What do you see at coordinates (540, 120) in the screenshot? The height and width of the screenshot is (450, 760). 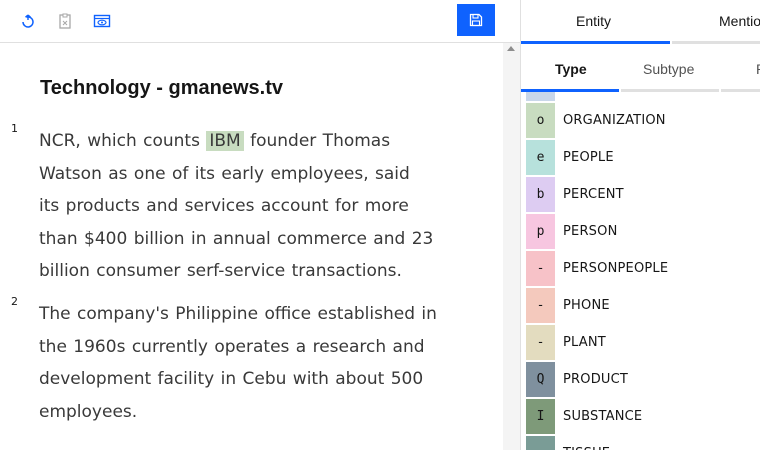 I see `type-color-swatch: o` at bounding box center [540, 120].